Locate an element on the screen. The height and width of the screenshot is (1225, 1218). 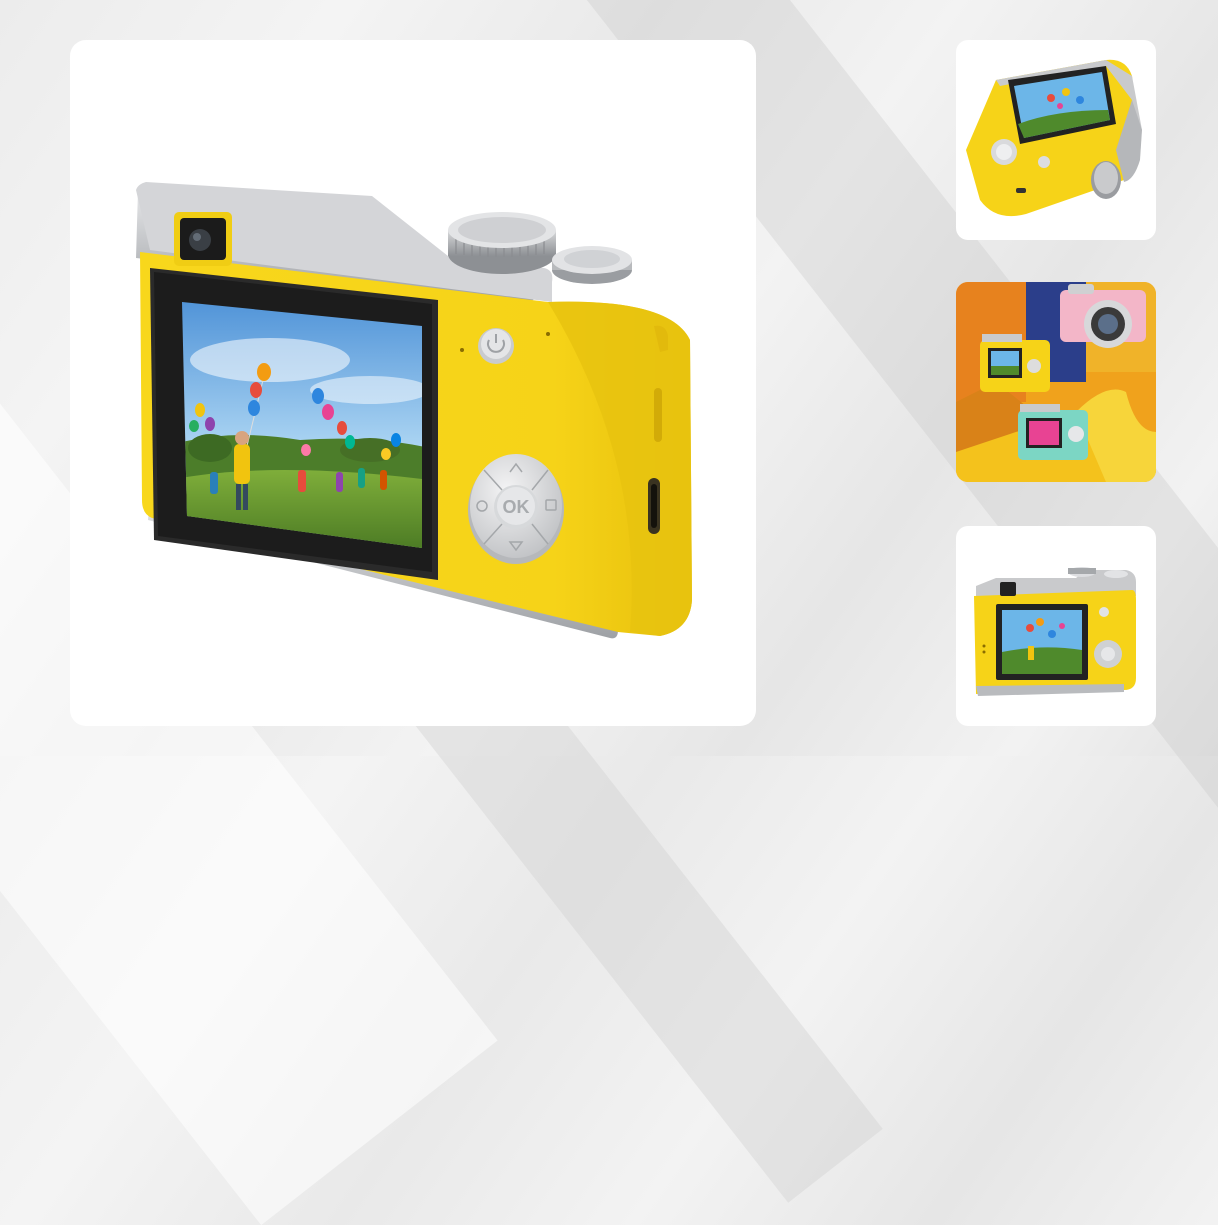
camera-angled-thumbnail is located at coordinates (1054, 138).